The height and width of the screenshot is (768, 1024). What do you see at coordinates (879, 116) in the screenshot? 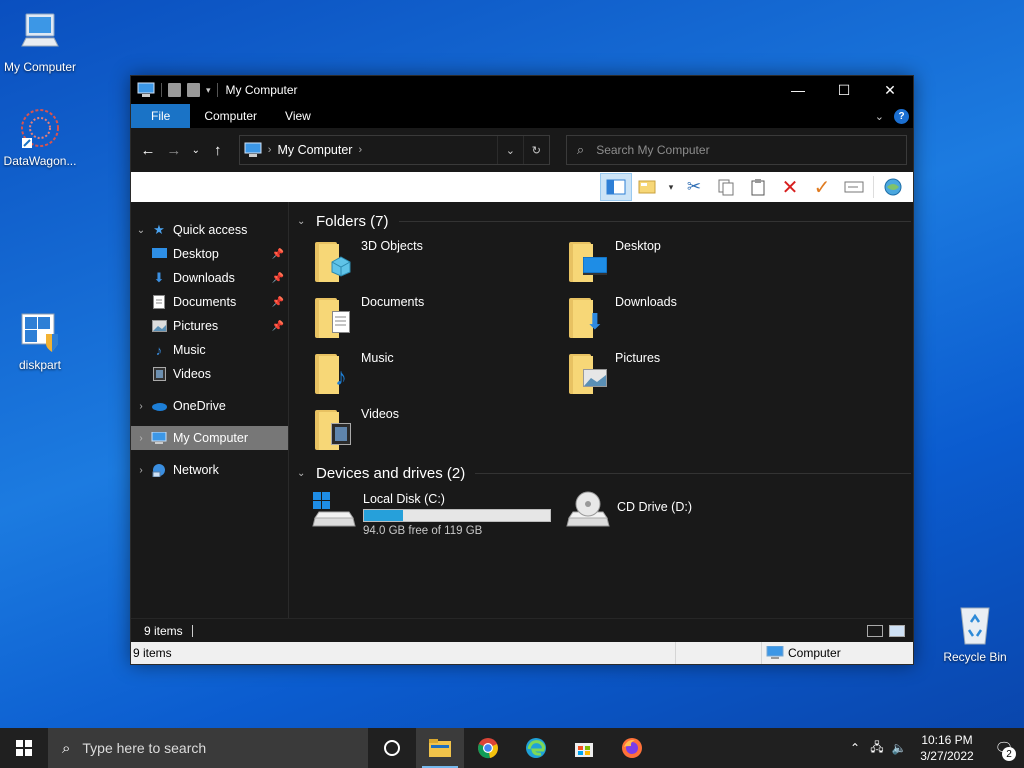
I see `expand-ribbon-chevron-icon: ⌄` at bounding box center [879, 116].